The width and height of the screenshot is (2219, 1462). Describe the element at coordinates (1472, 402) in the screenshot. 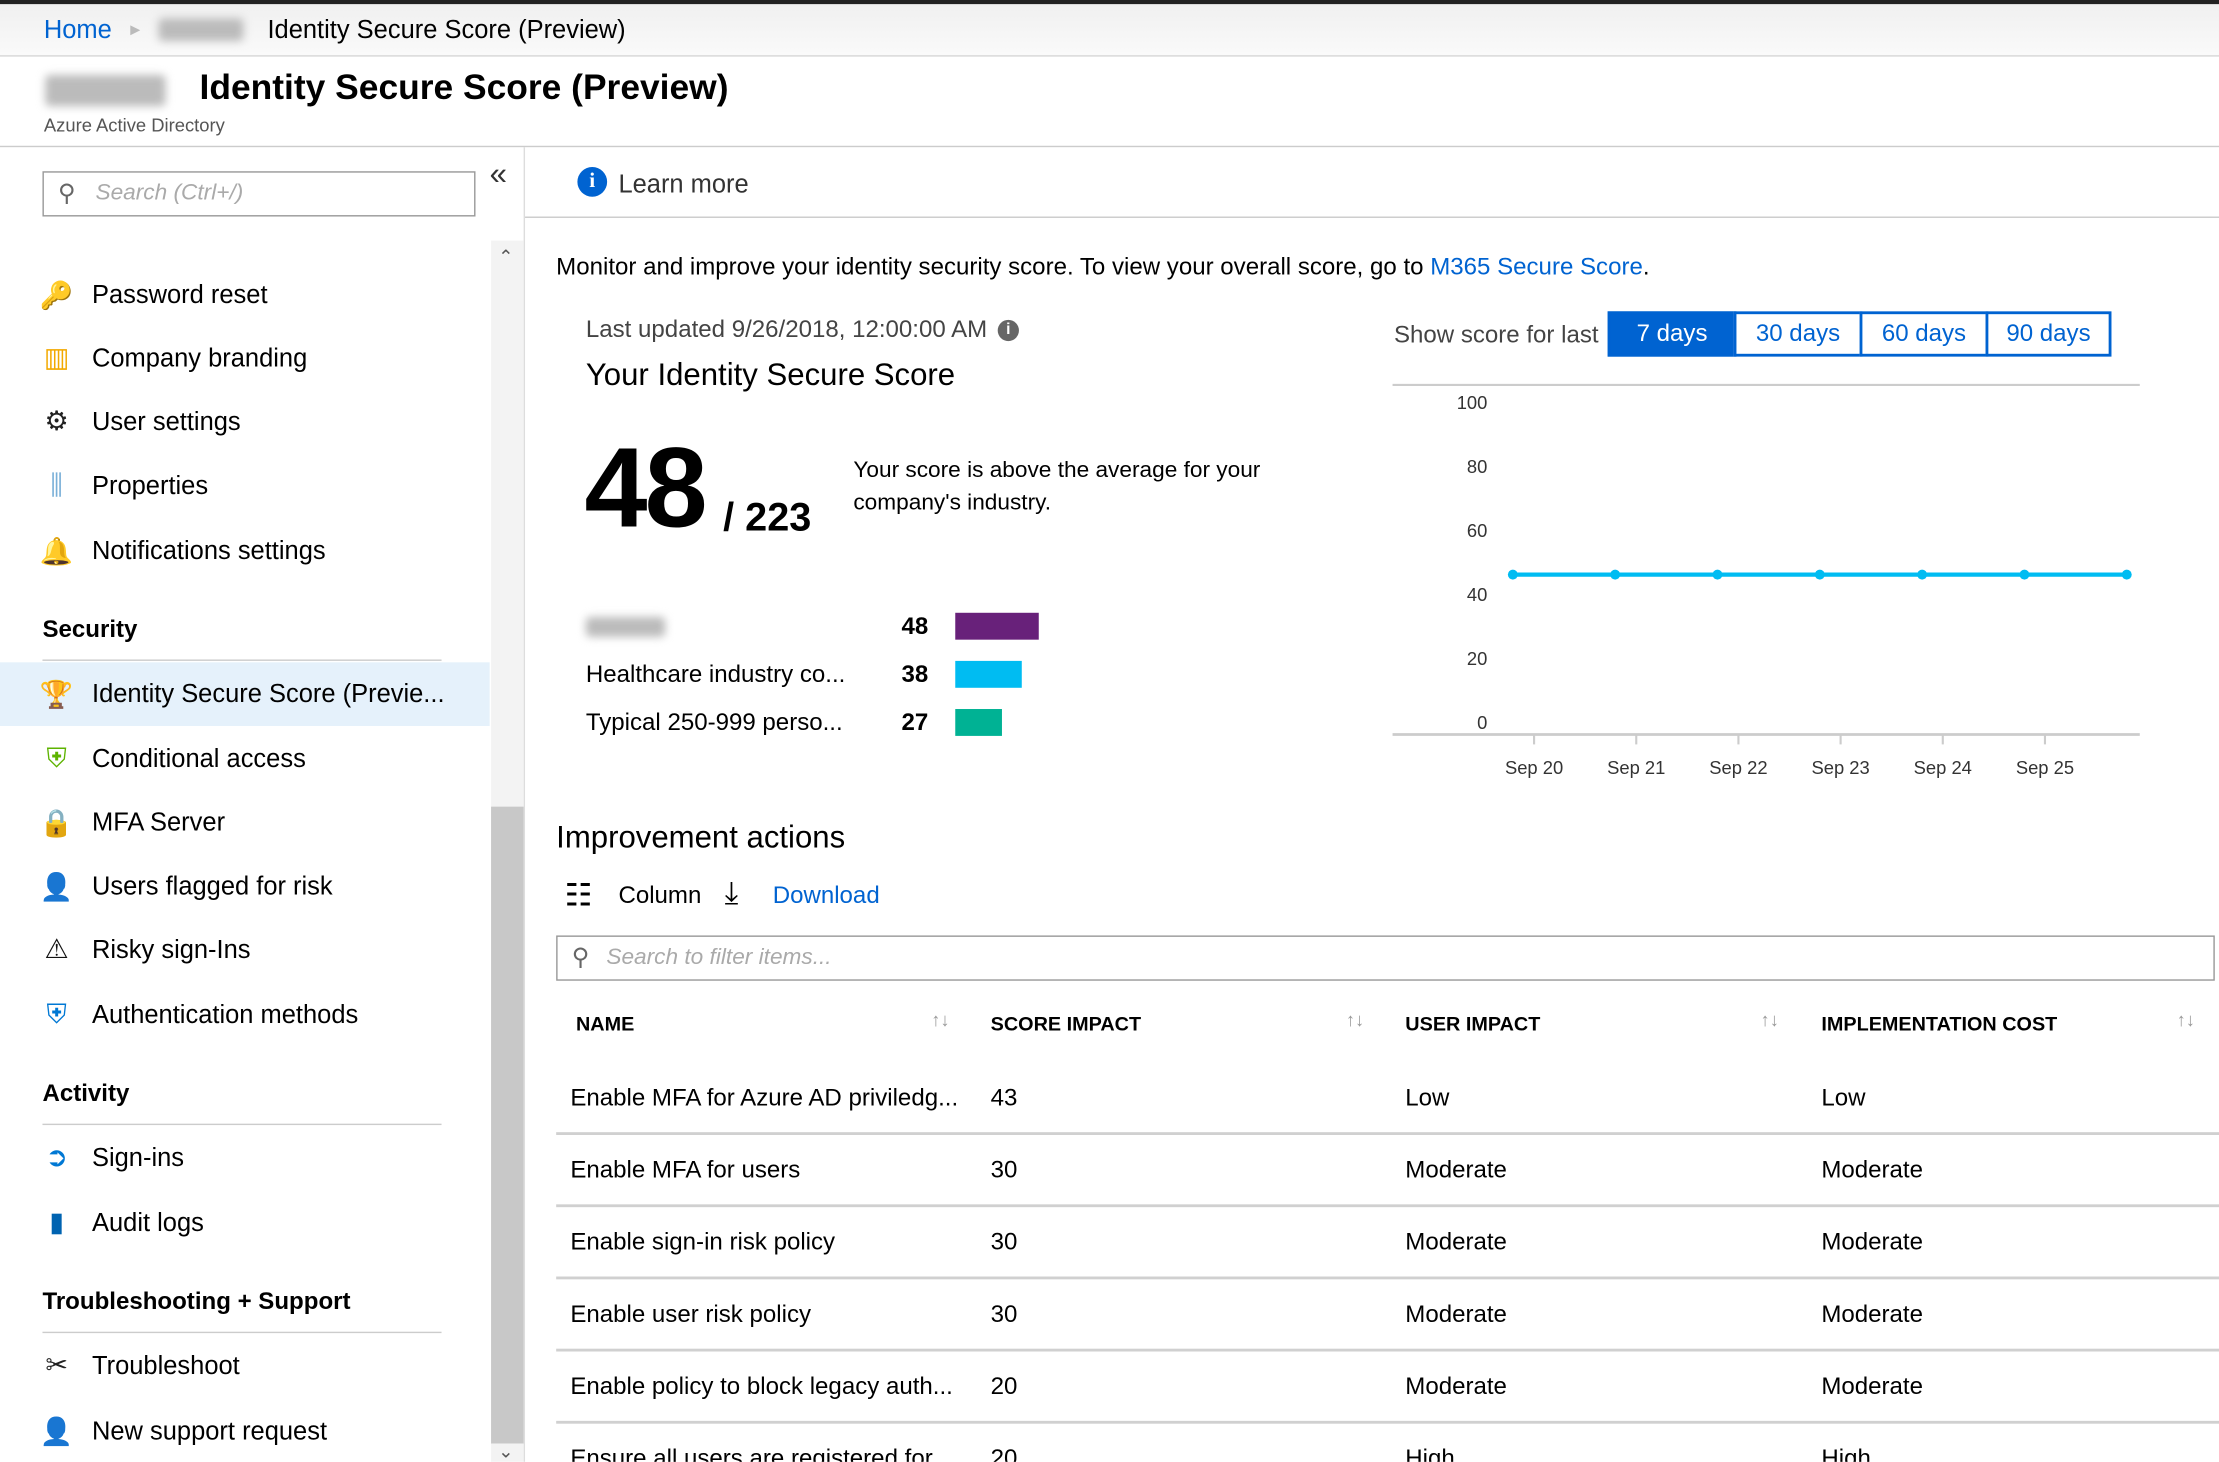

I see `y-tick-label: 100` at that location.